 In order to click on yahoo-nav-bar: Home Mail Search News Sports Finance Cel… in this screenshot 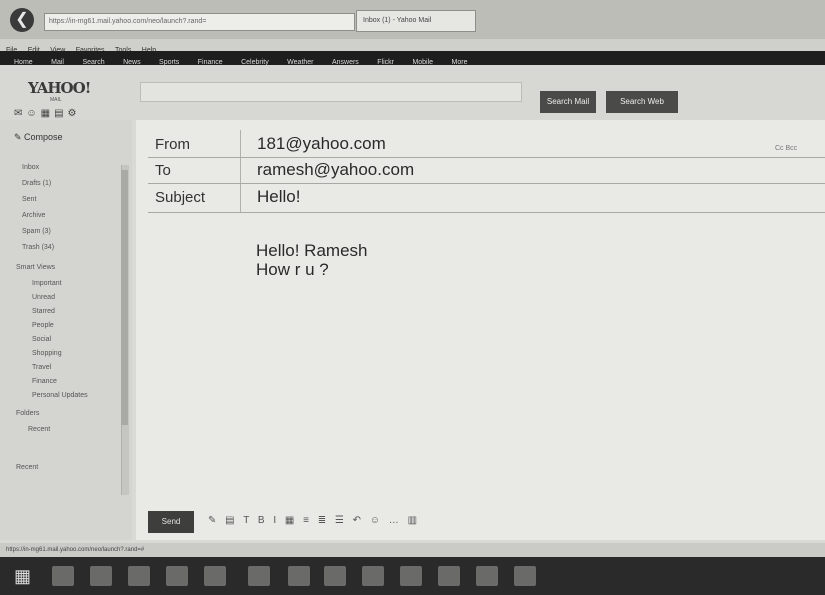, I will do `click(412, 58)`.